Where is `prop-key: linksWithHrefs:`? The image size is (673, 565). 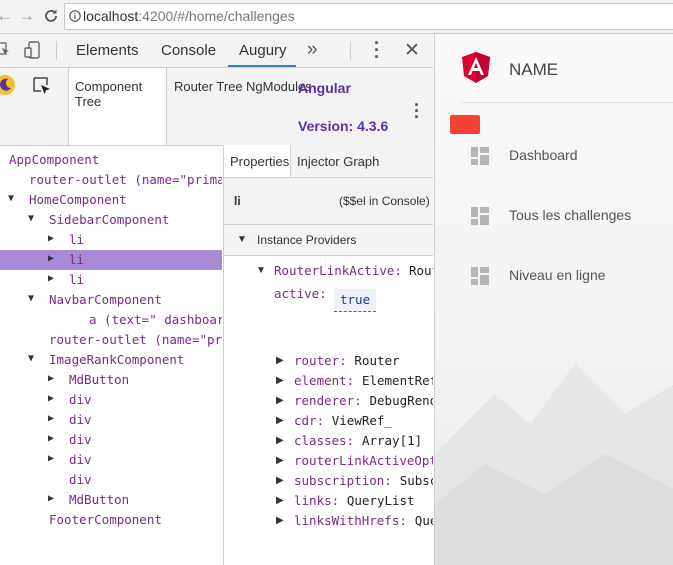
prop-key: linksWithHrefs: is located at coordinates (350, 520).